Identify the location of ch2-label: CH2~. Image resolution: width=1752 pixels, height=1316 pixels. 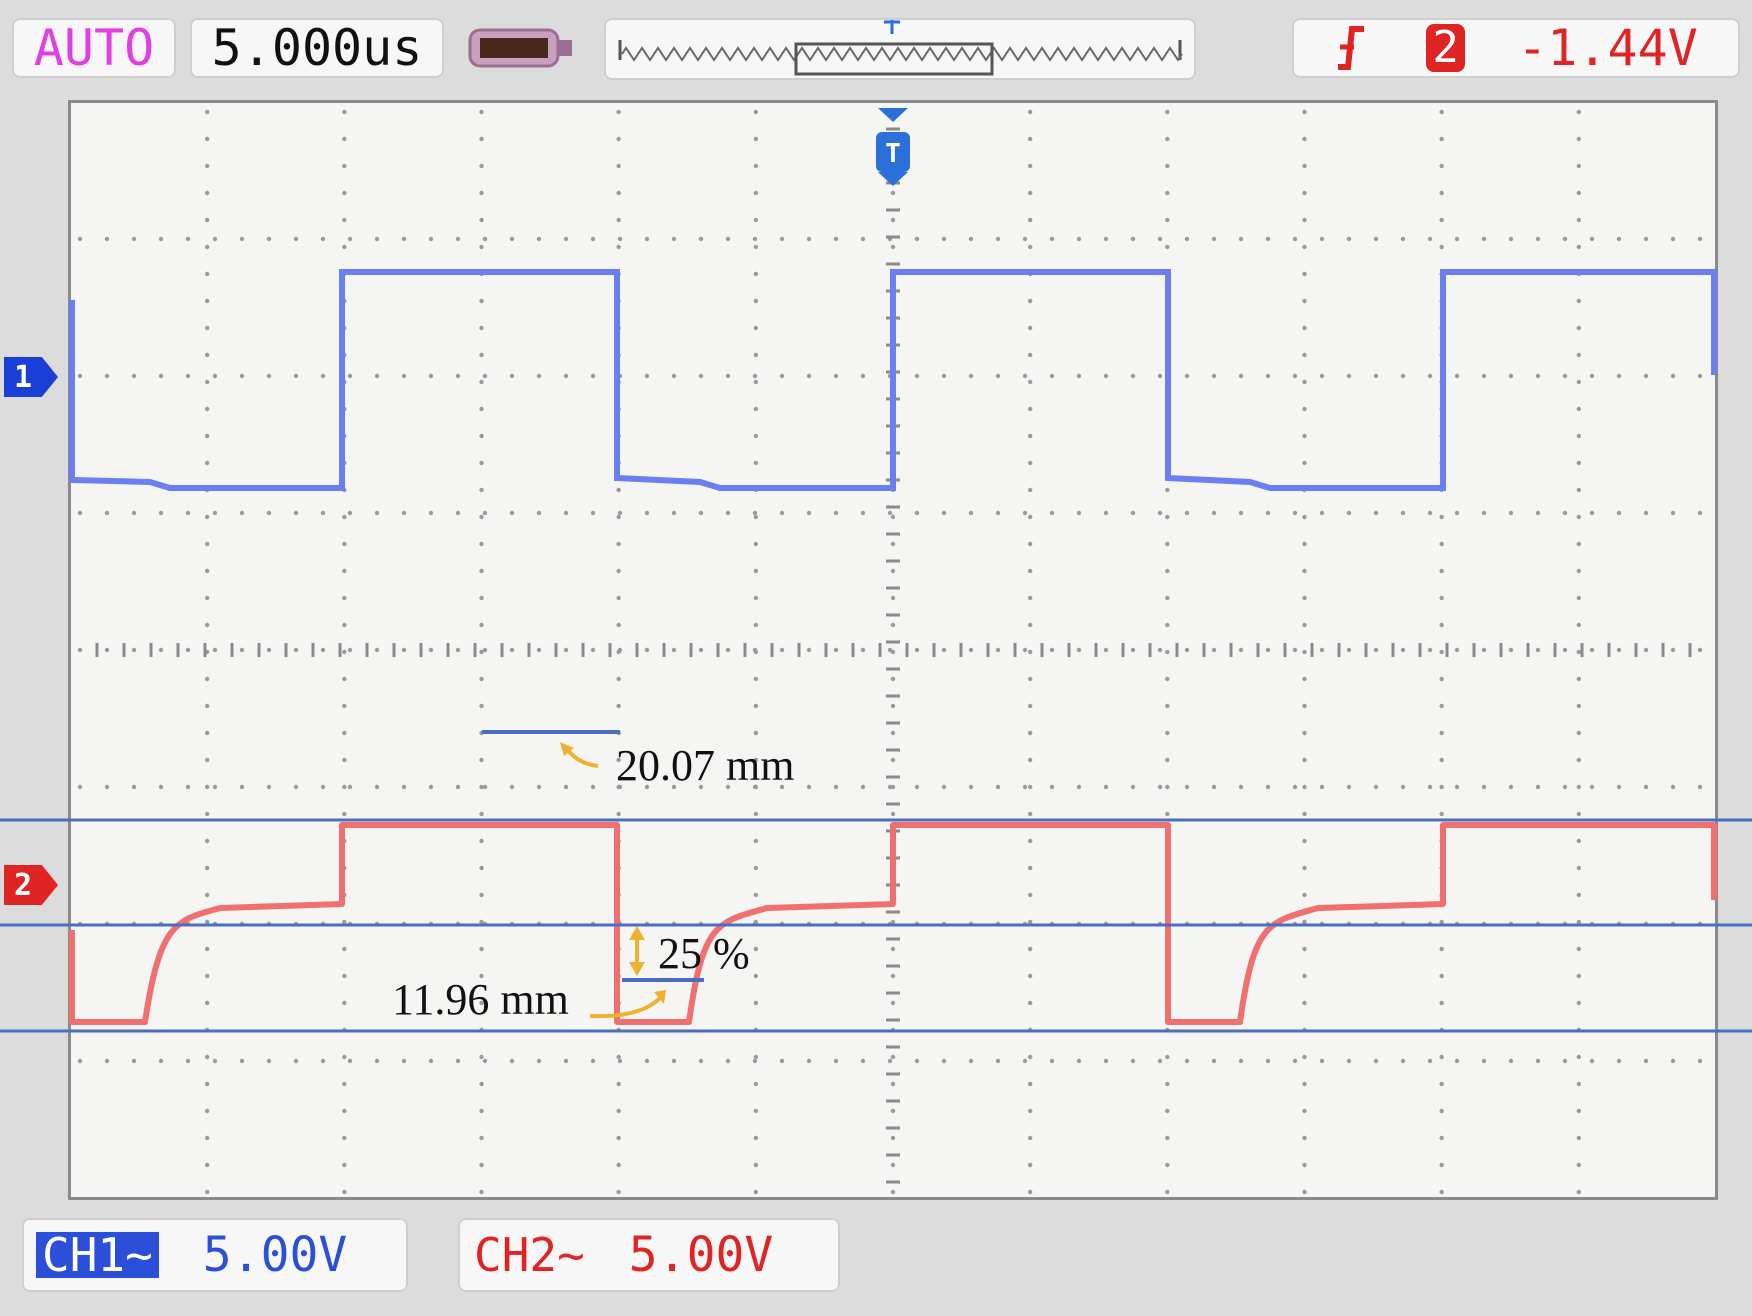
(529, 1255).